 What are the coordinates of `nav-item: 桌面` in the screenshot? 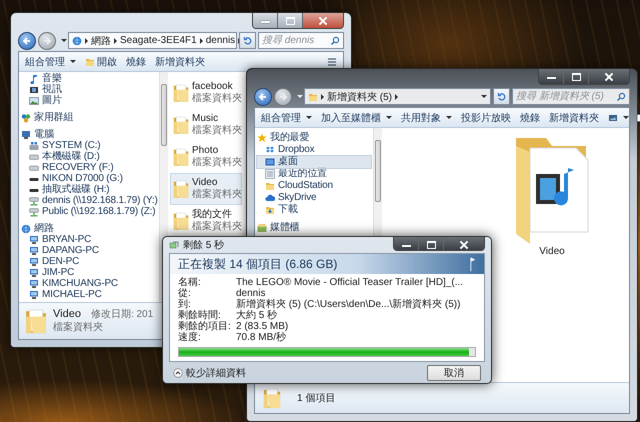 It's located at (314, 162).